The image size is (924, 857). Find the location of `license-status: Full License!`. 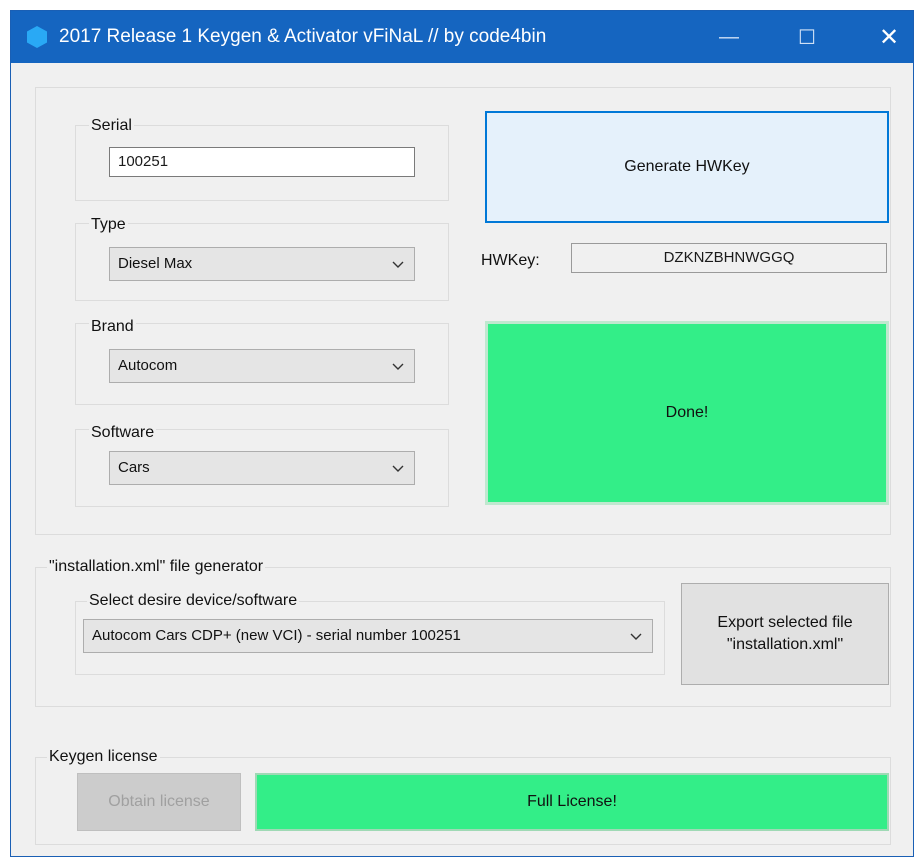

license-status: Full License! is located at coordinates (572, 802).